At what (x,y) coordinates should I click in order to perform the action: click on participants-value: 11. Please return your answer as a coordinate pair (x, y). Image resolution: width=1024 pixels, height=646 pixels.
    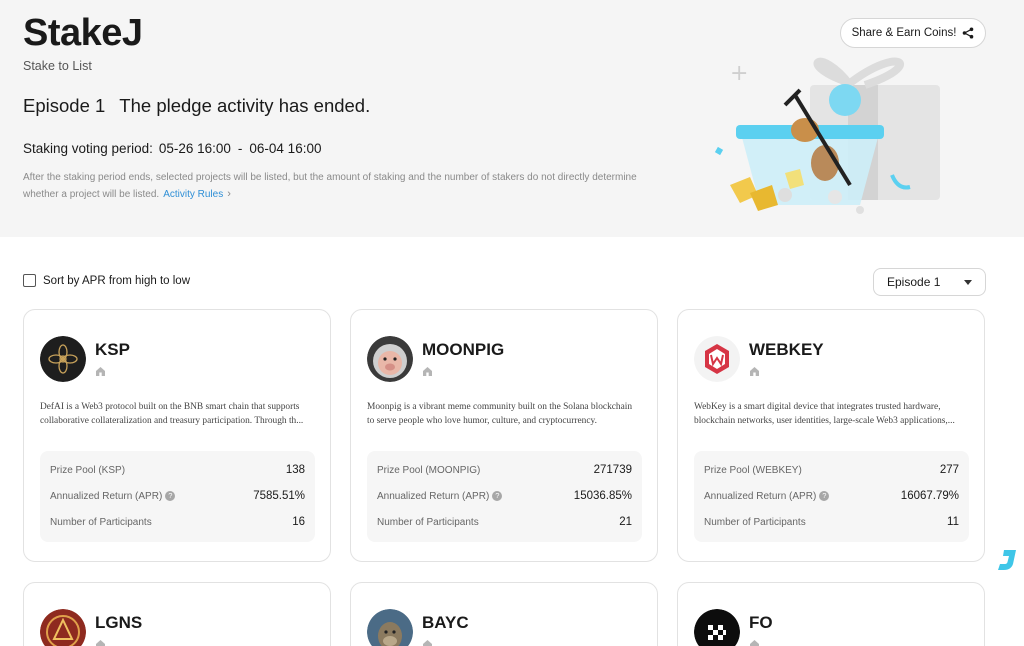
    Looking at the image, I should click on (953, 522).